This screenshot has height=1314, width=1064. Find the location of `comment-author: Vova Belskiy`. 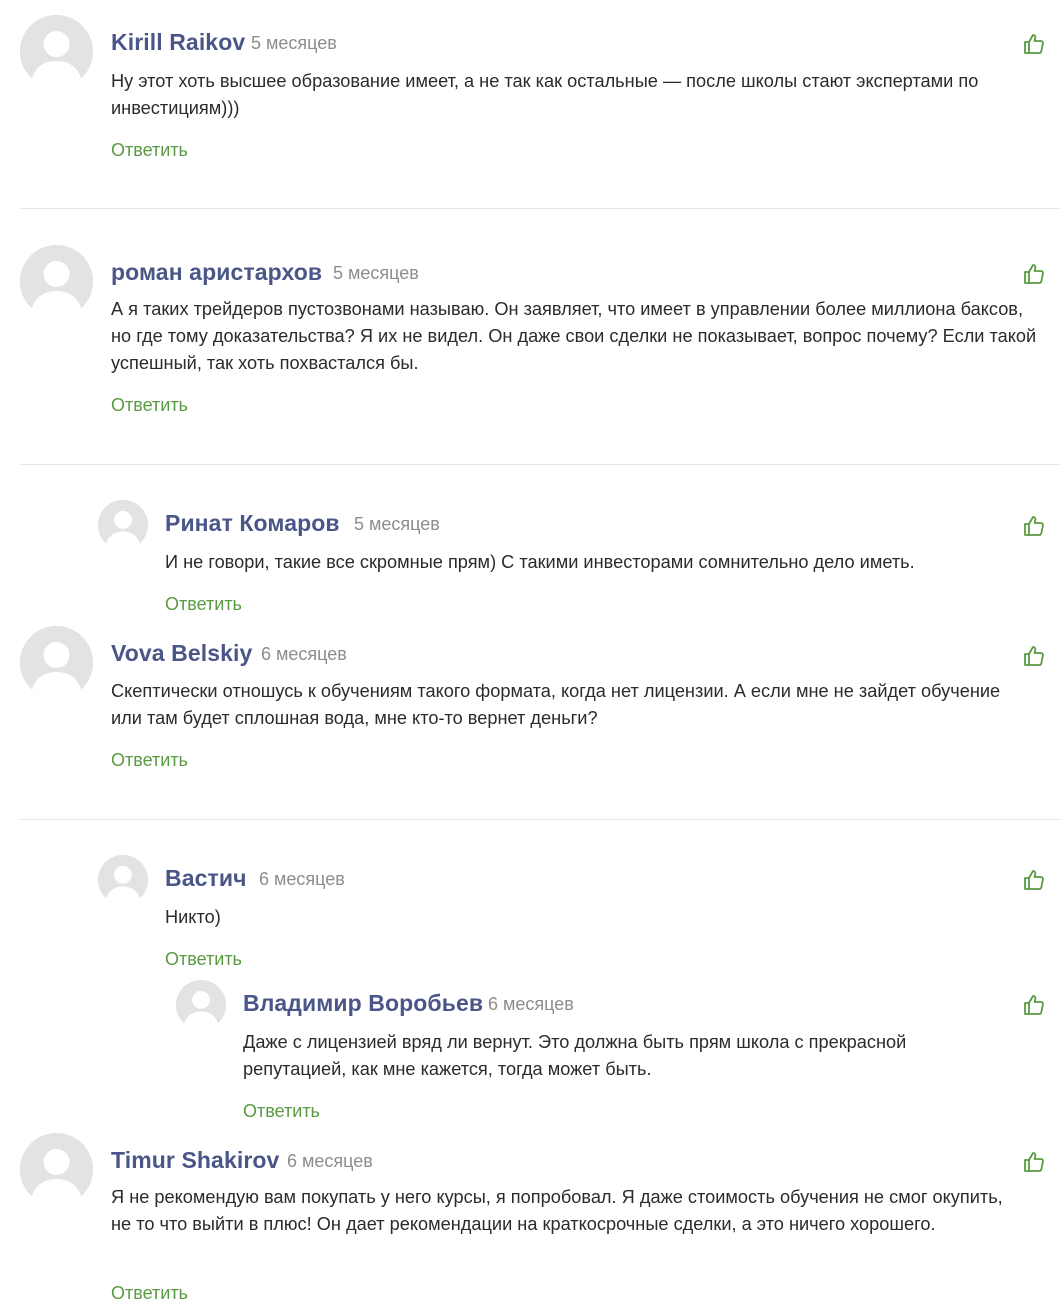

comment-author: Vova Belskiy is located at coordinates (181, 653).